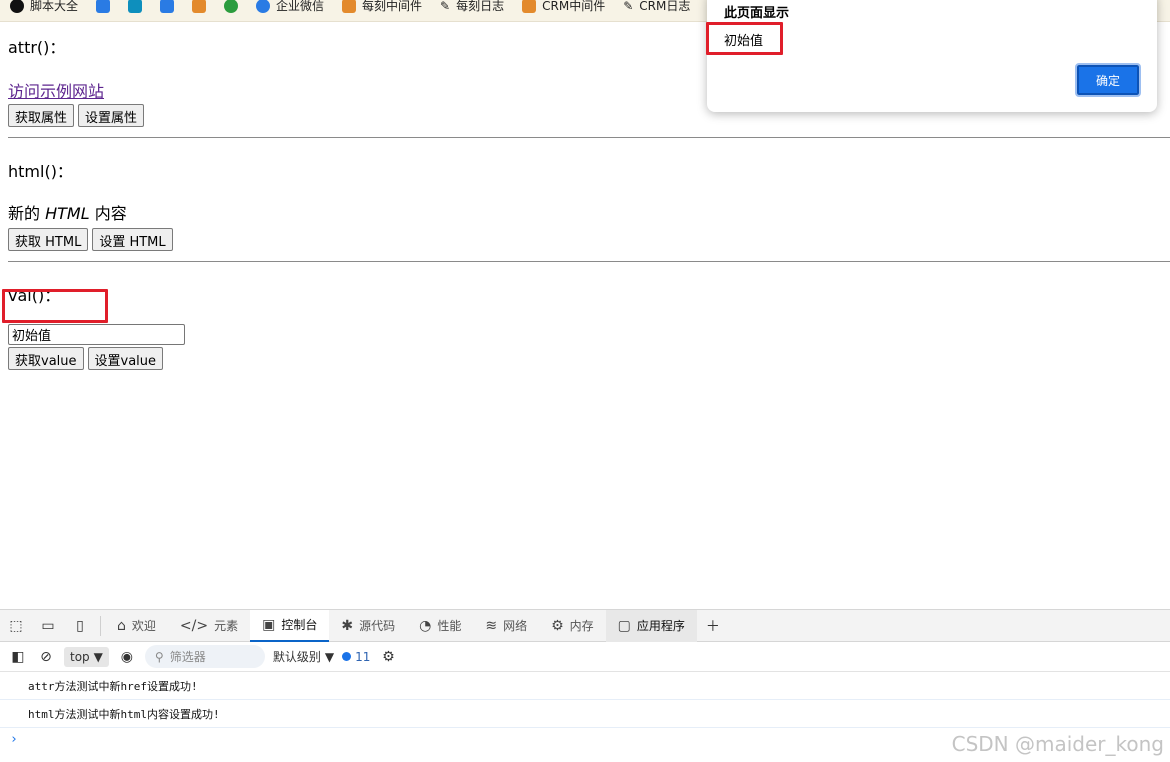 The height and width of the screenshot is (762, 1170). What do you see at coordinates (491, 625) in the screenshot?
I see `wifi-icon: ≋` at bounding box center [491, 625].